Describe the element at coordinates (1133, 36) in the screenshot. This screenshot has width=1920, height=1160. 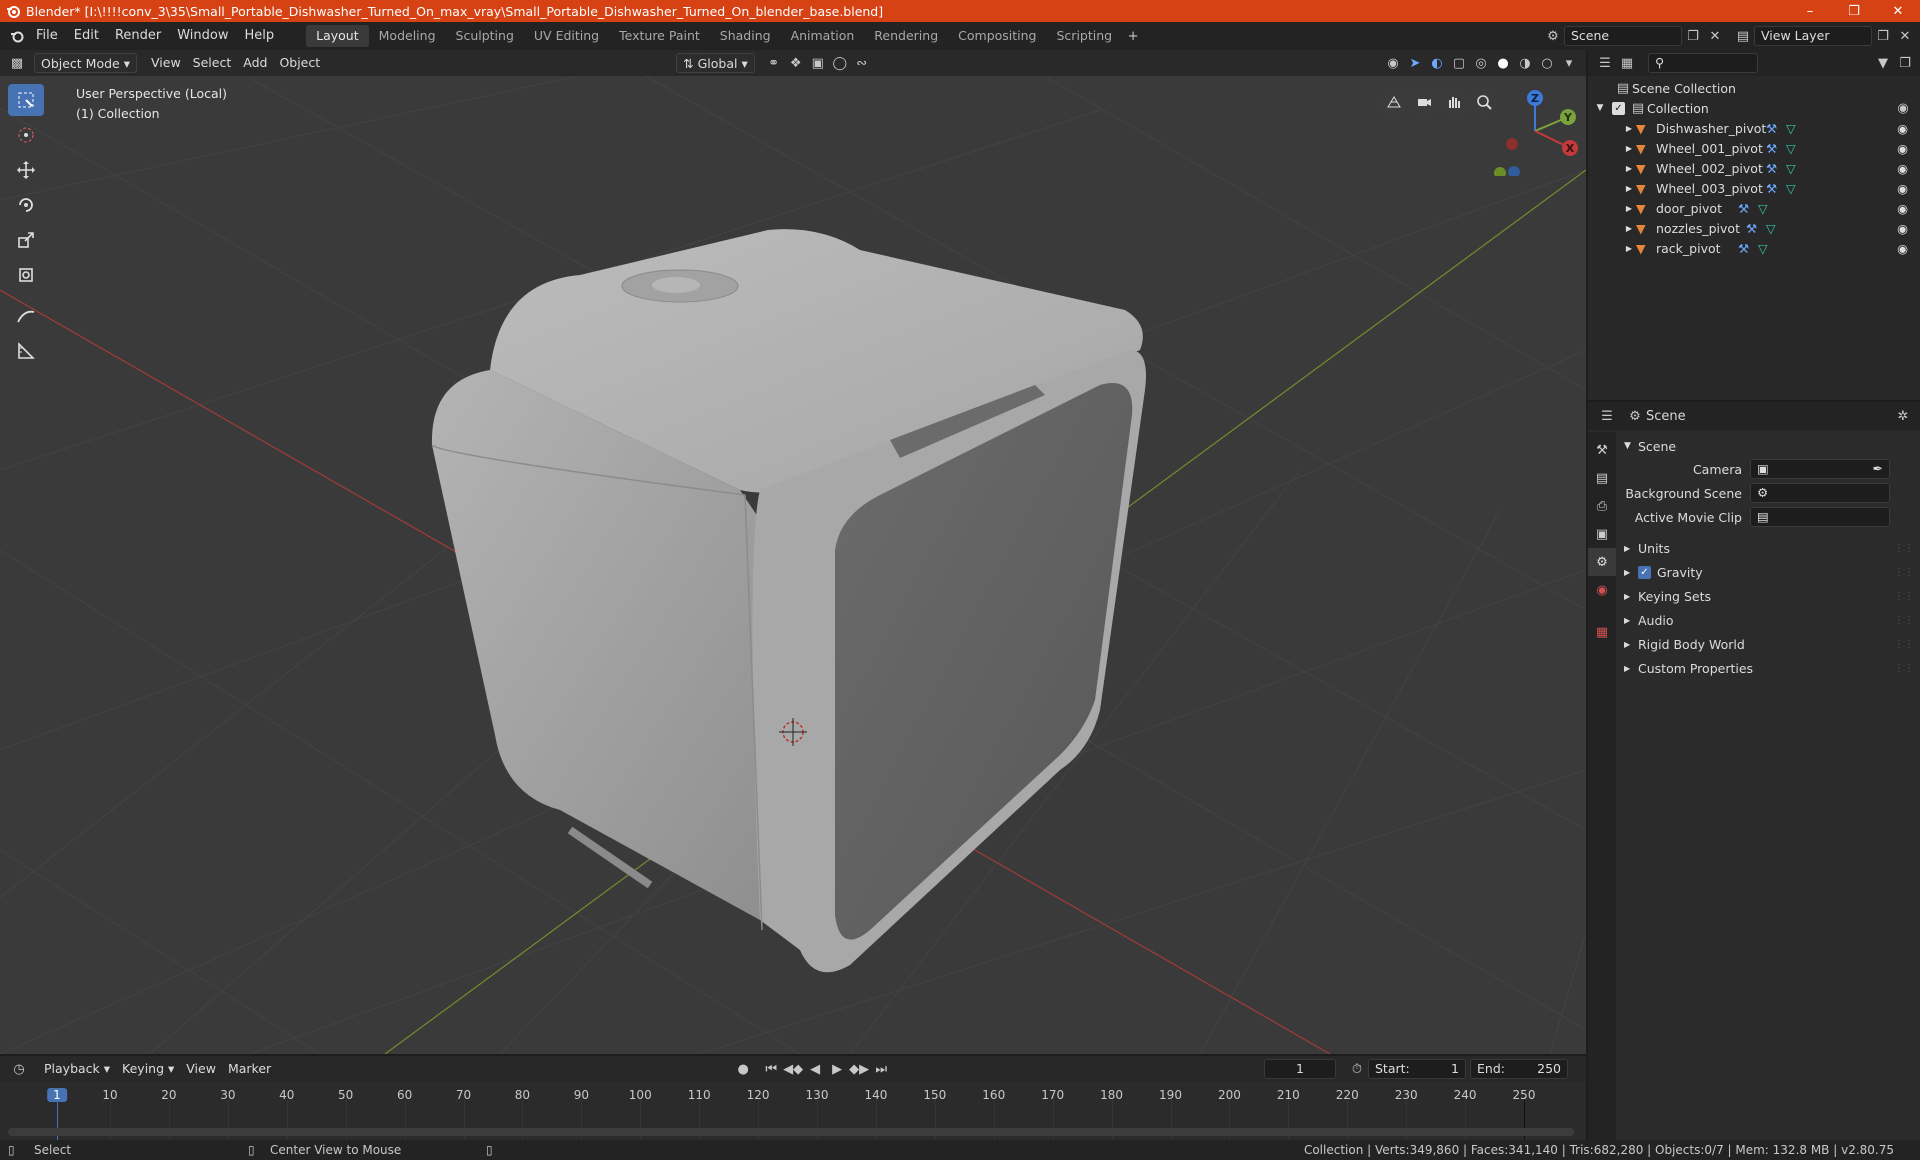
I see `add-workspace-icon: +` at that location.